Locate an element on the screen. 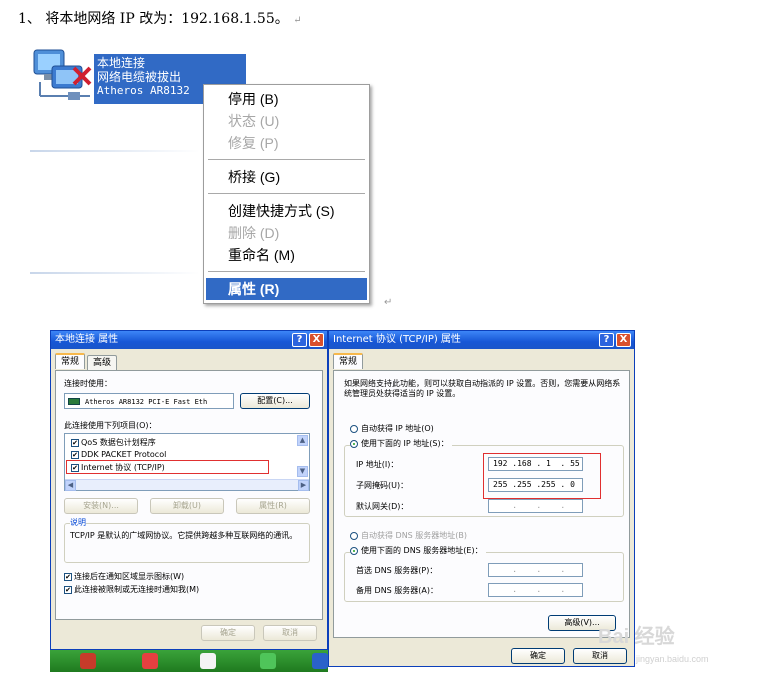 The width and height of the screenshot is (783, 693). show-icon-option: ✔ 连接后在通知区域显示图标(W) is located at coordinates (124, 577).